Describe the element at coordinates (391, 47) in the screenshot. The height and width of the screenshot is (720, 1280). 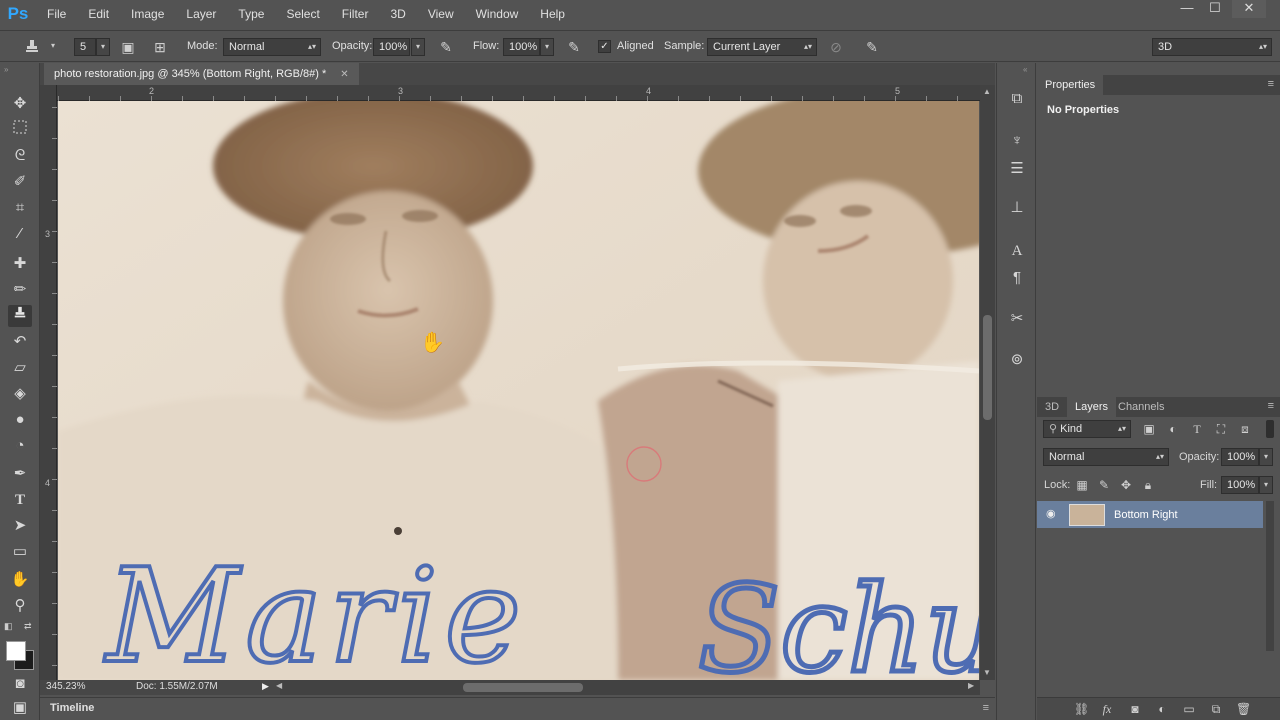
I see `opacity-field: 100%` at that location.